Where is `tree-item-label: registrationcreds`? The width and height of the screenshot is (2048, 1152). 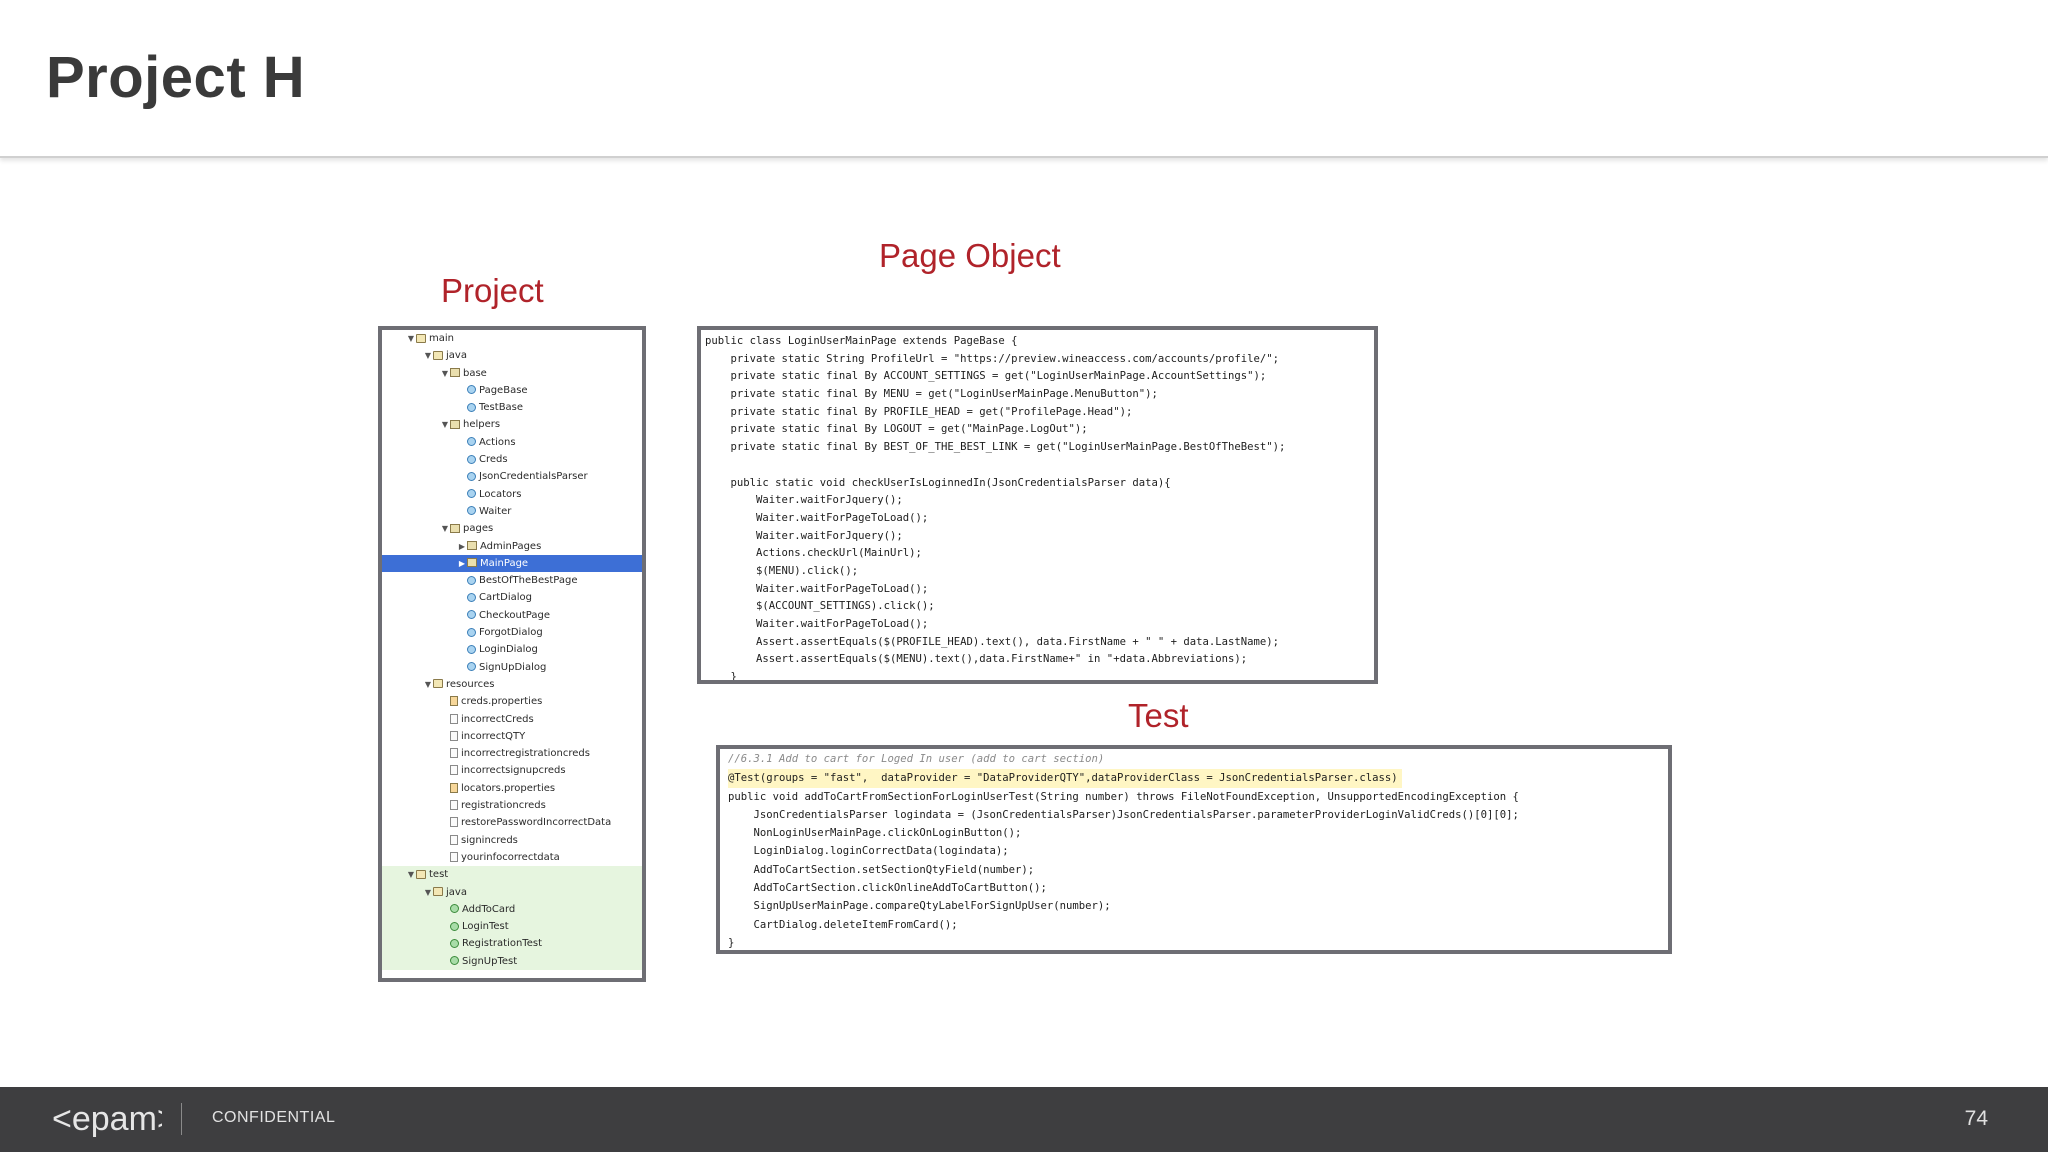 tree-item-label: registrationcreds is located at coordinates (503, 806).